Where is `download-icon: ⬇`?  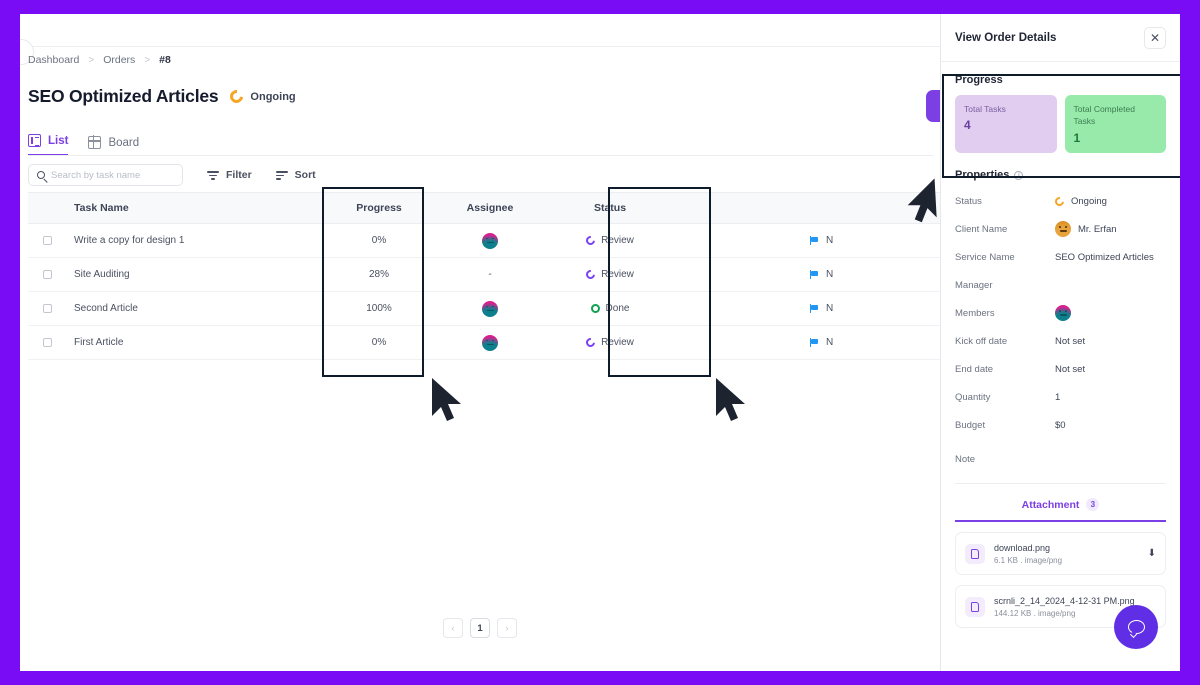
download-icon: ⬇ is located at coordinates (1152, 553).